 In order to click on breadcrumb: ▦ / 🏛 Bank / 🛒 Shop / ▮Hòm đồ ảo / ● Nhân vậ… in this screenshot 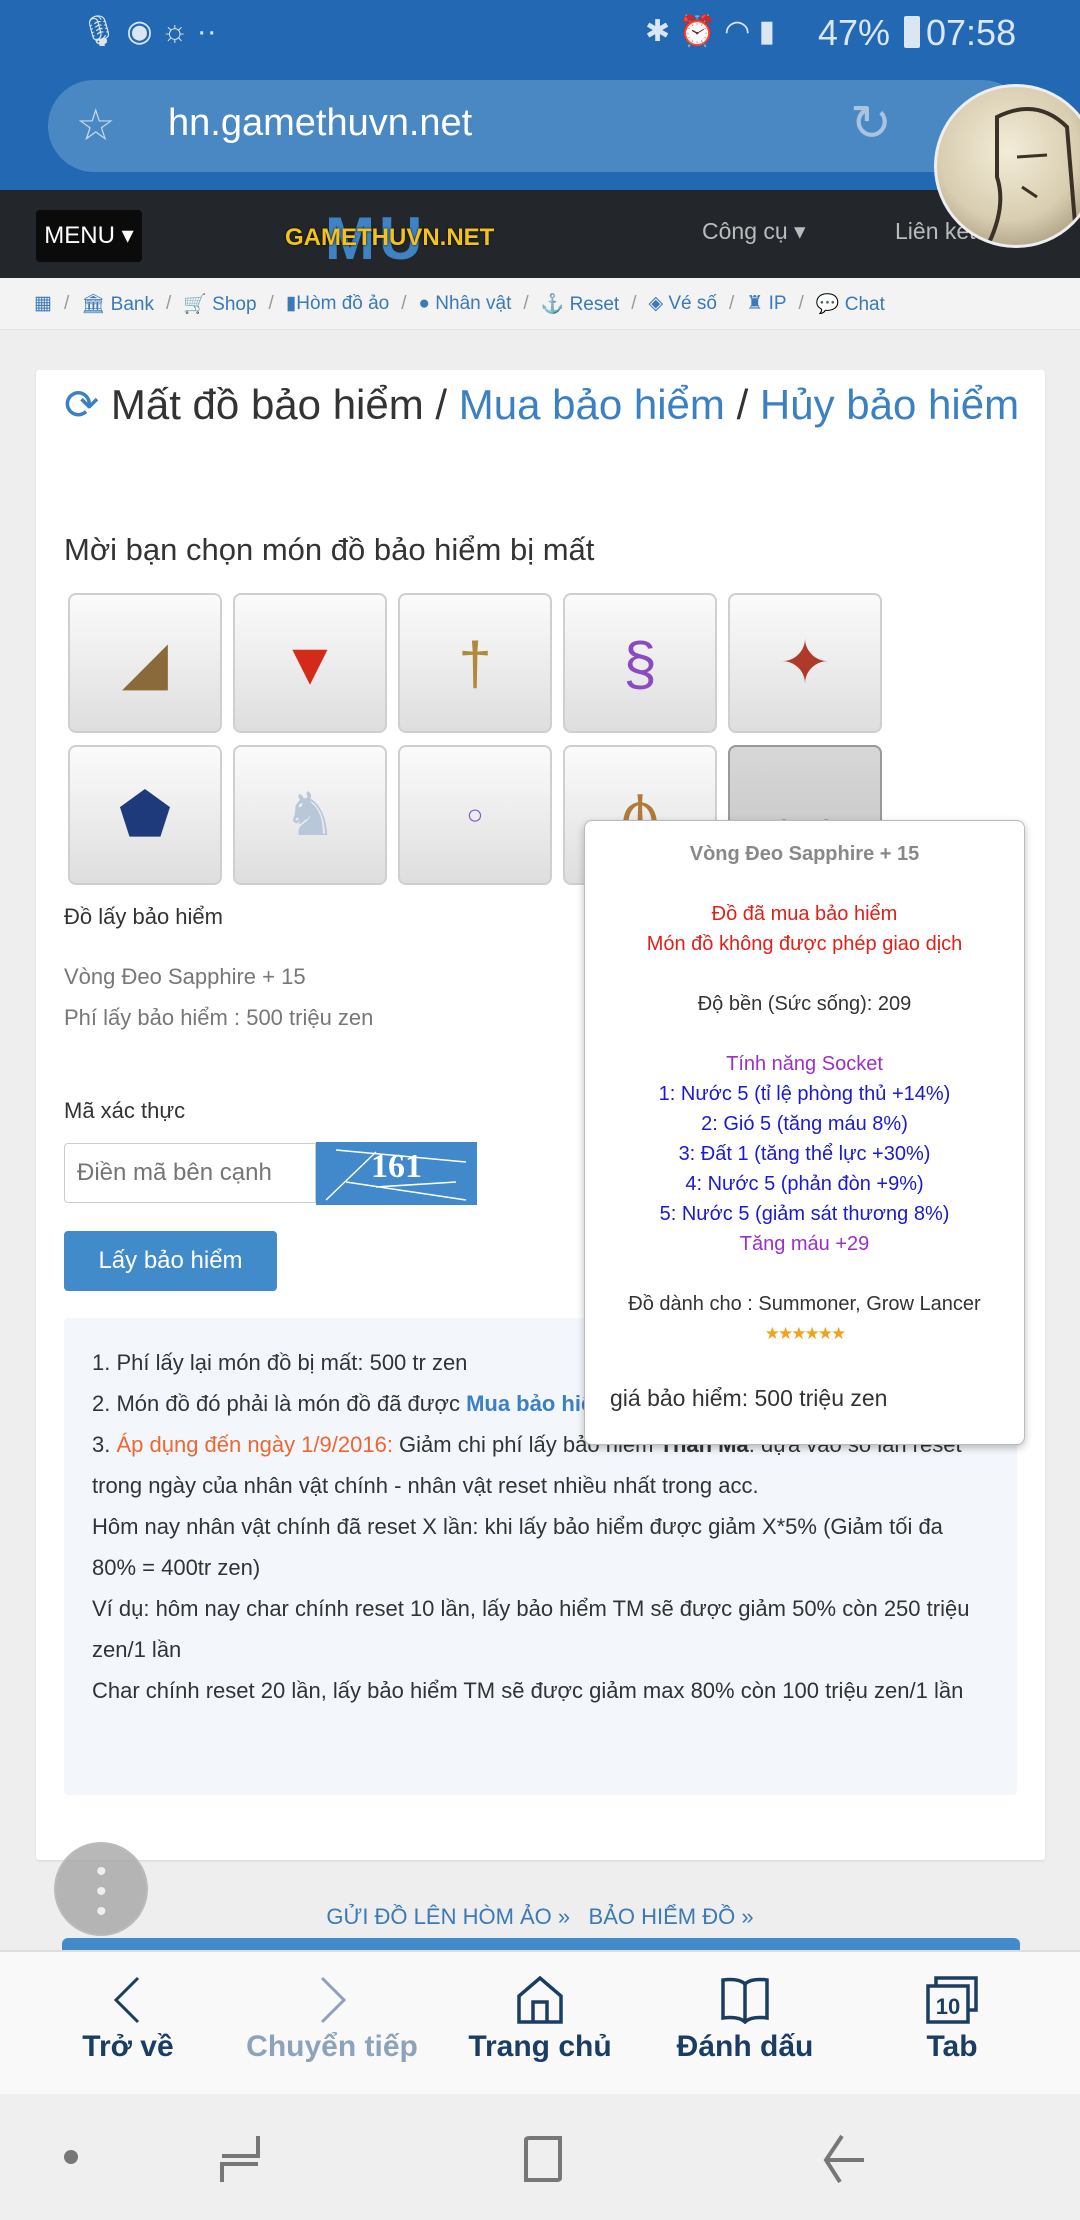, I will do `click(540, 304)`.